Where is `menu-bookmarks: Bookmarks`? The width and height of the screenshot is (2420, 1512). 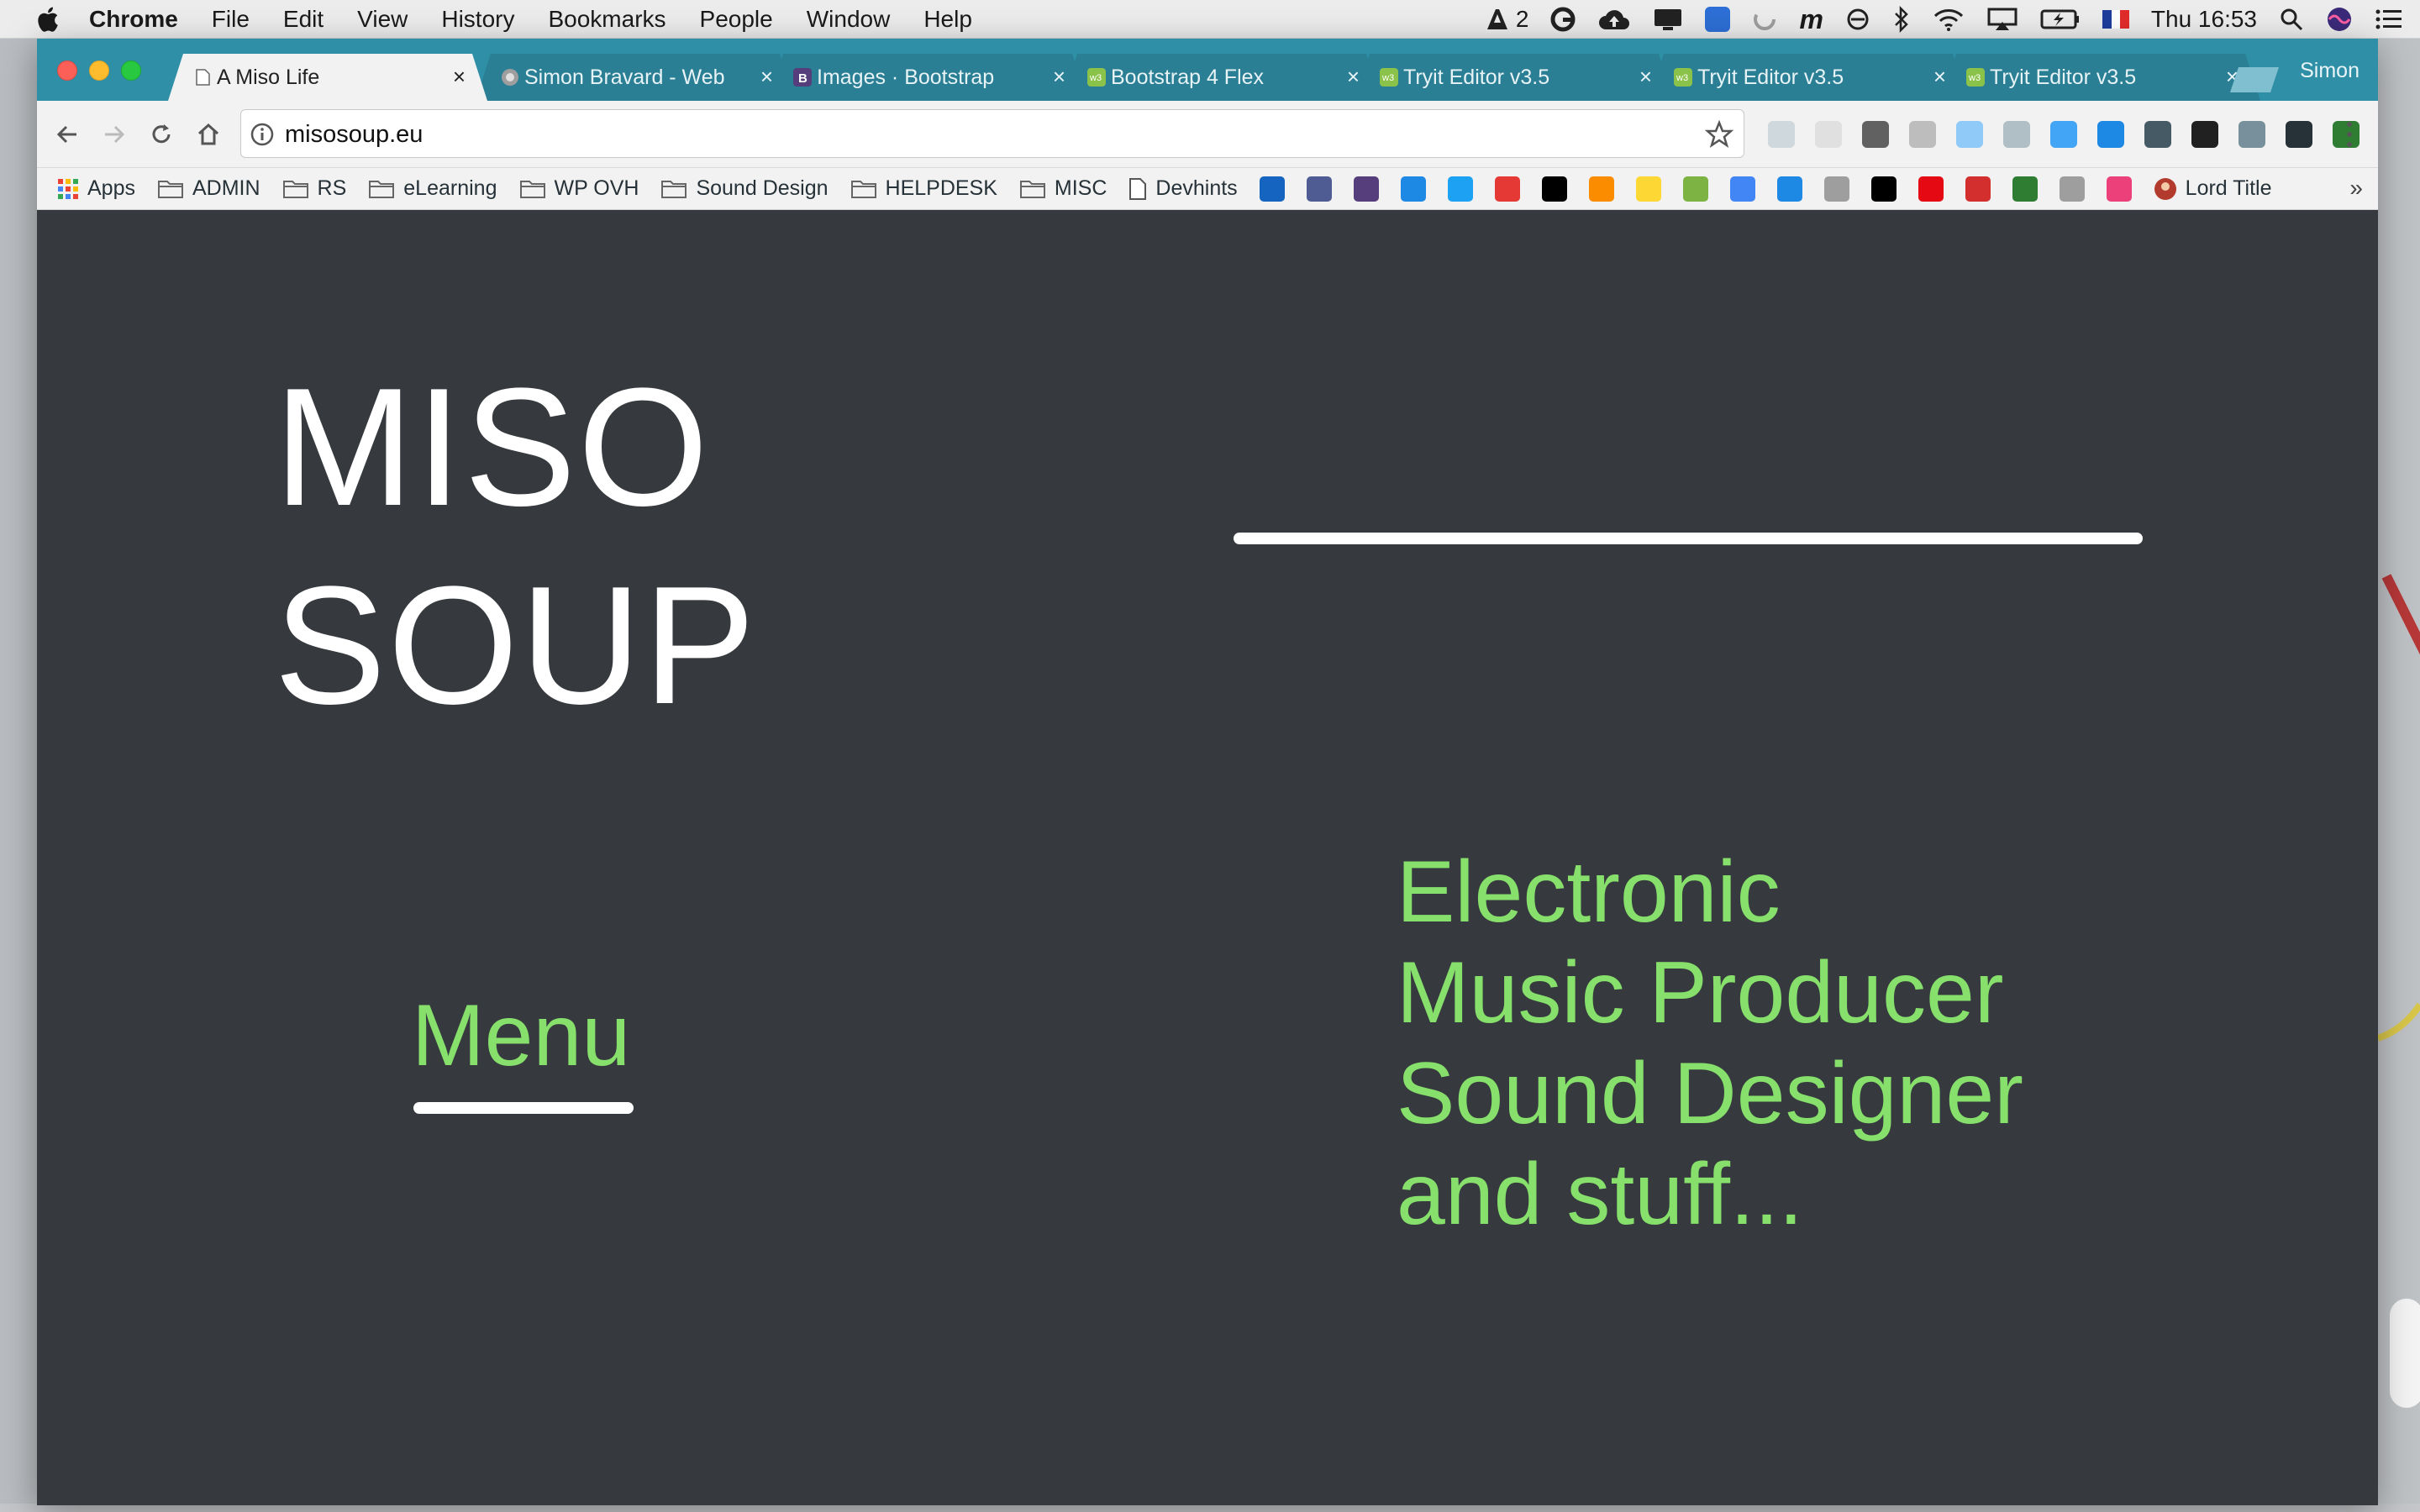 menu-bookmarks: Bookmarks is located at coordinates (607, 19).